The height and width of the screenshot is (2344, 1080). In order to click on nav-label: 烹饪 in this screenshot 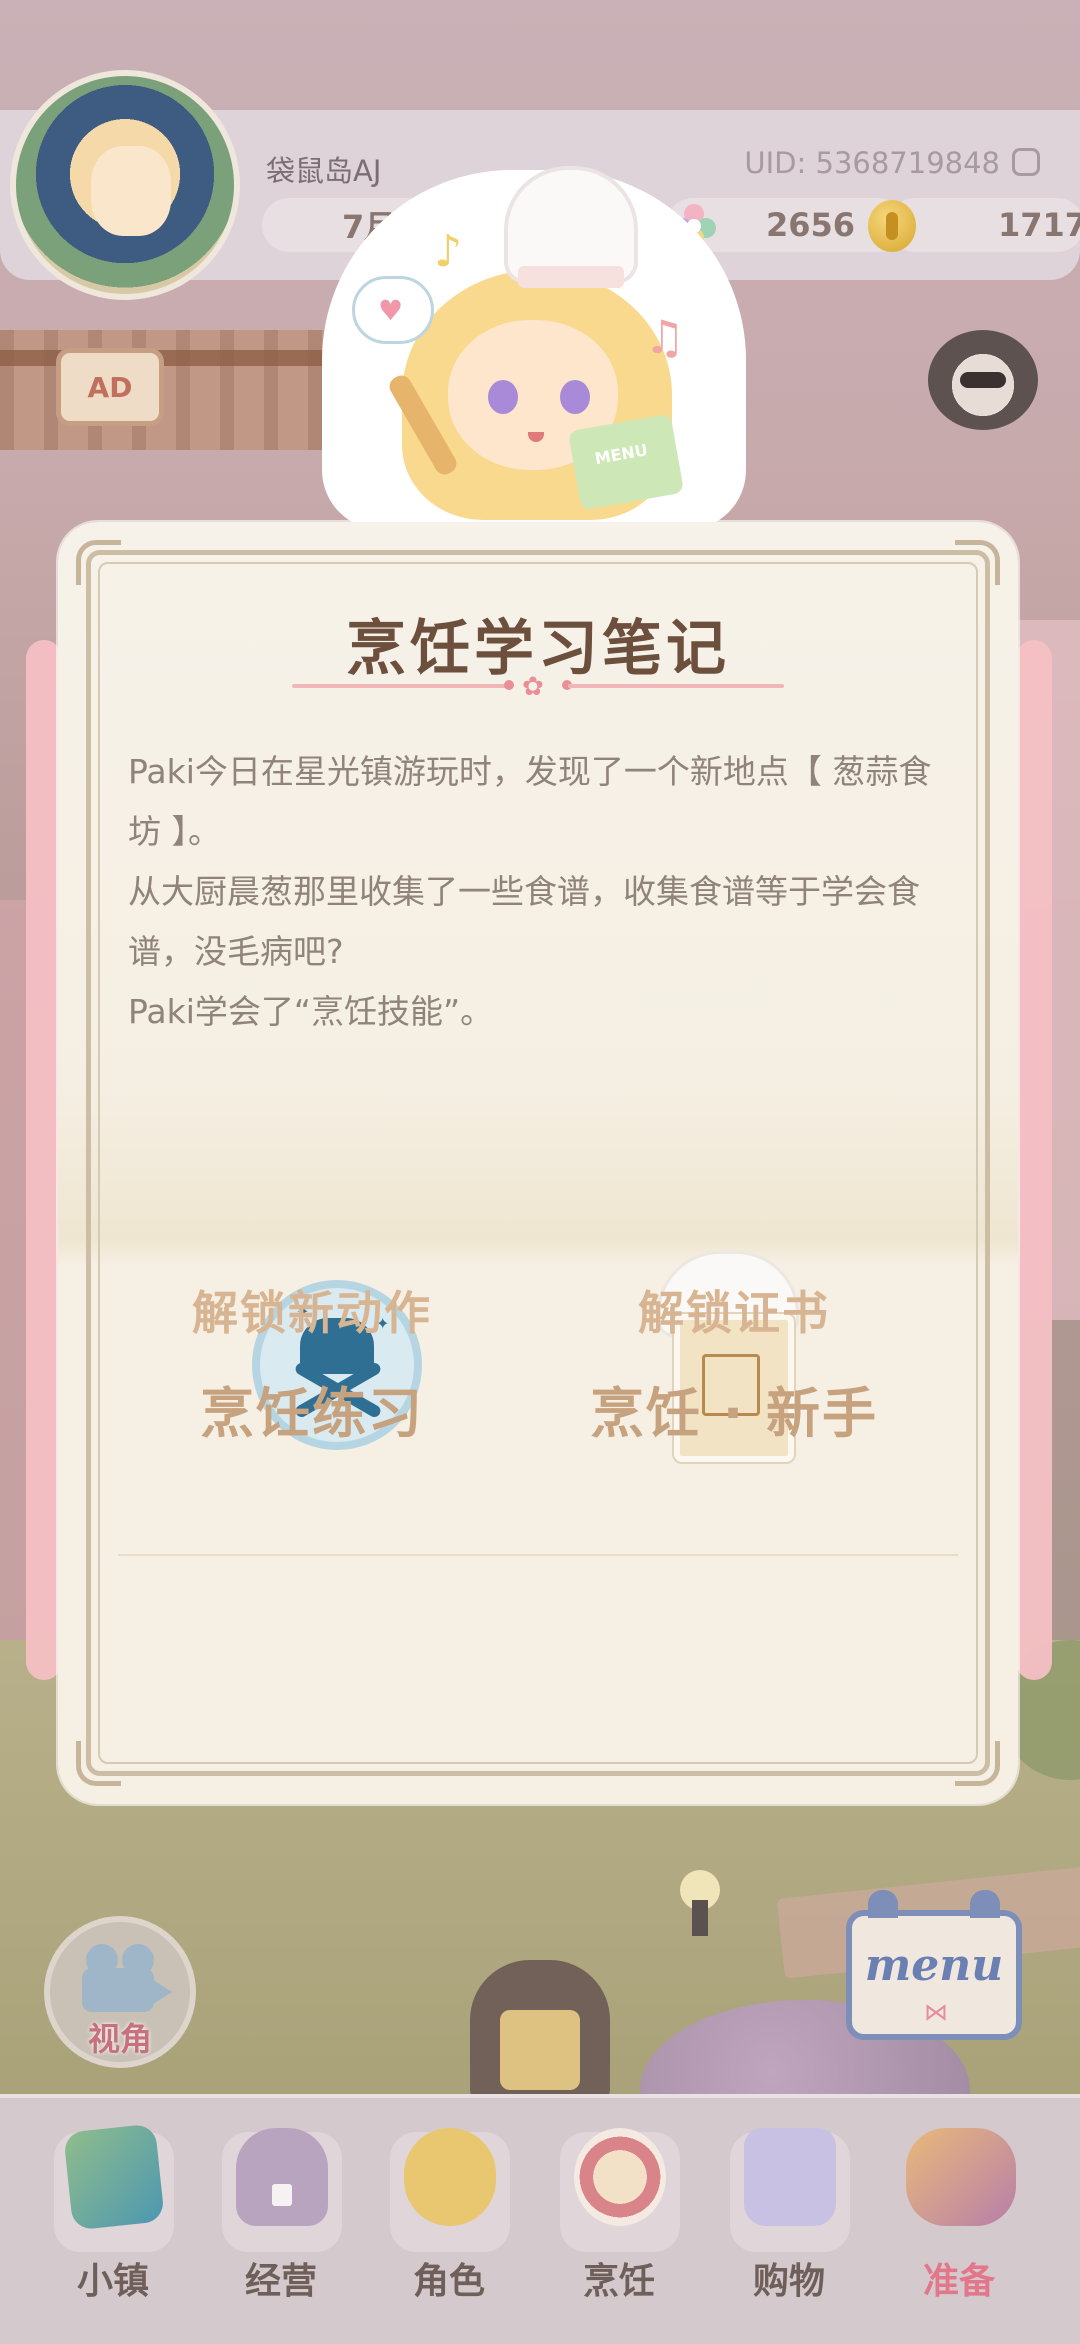, I will do `click(618, 2281)`.